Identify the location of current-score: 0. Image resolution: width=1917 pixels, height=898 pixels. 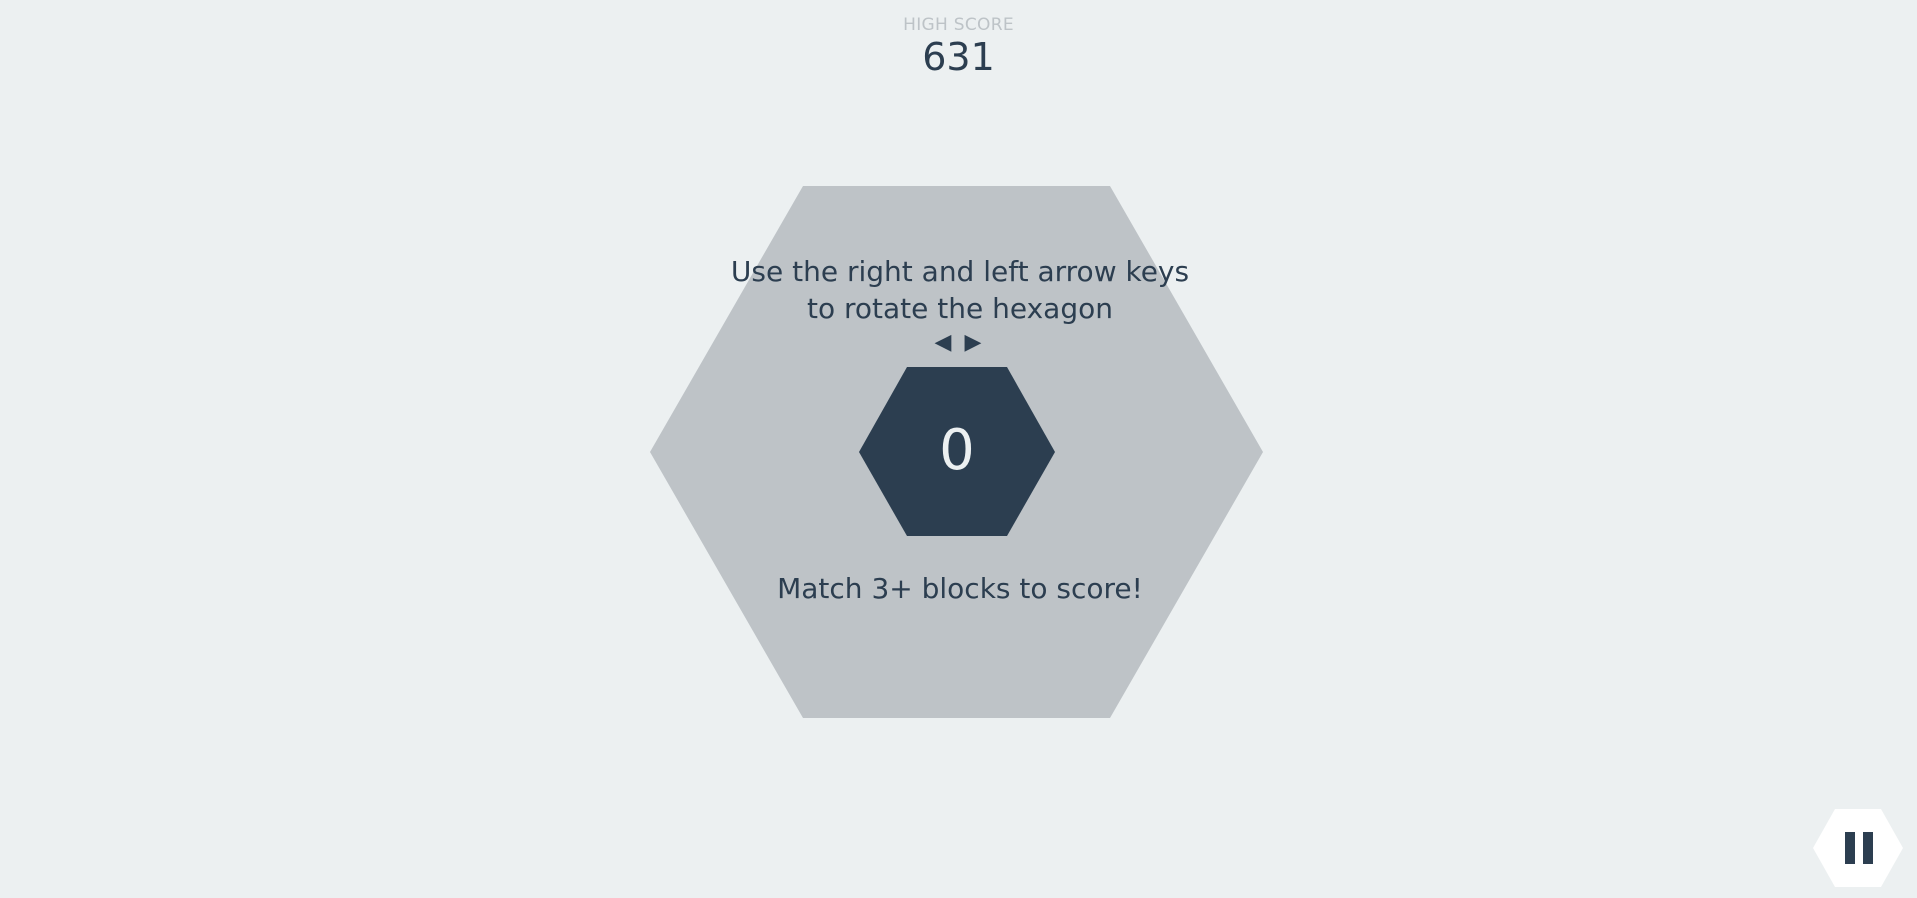
(957, 450).